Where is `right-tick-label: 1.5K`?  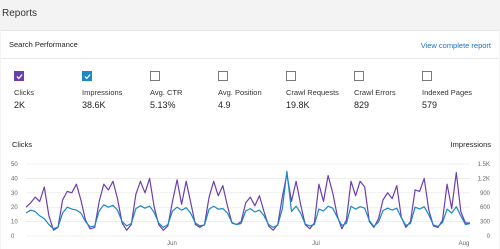 right-tick-label: 1.5K is located at coordinates (484, 165).